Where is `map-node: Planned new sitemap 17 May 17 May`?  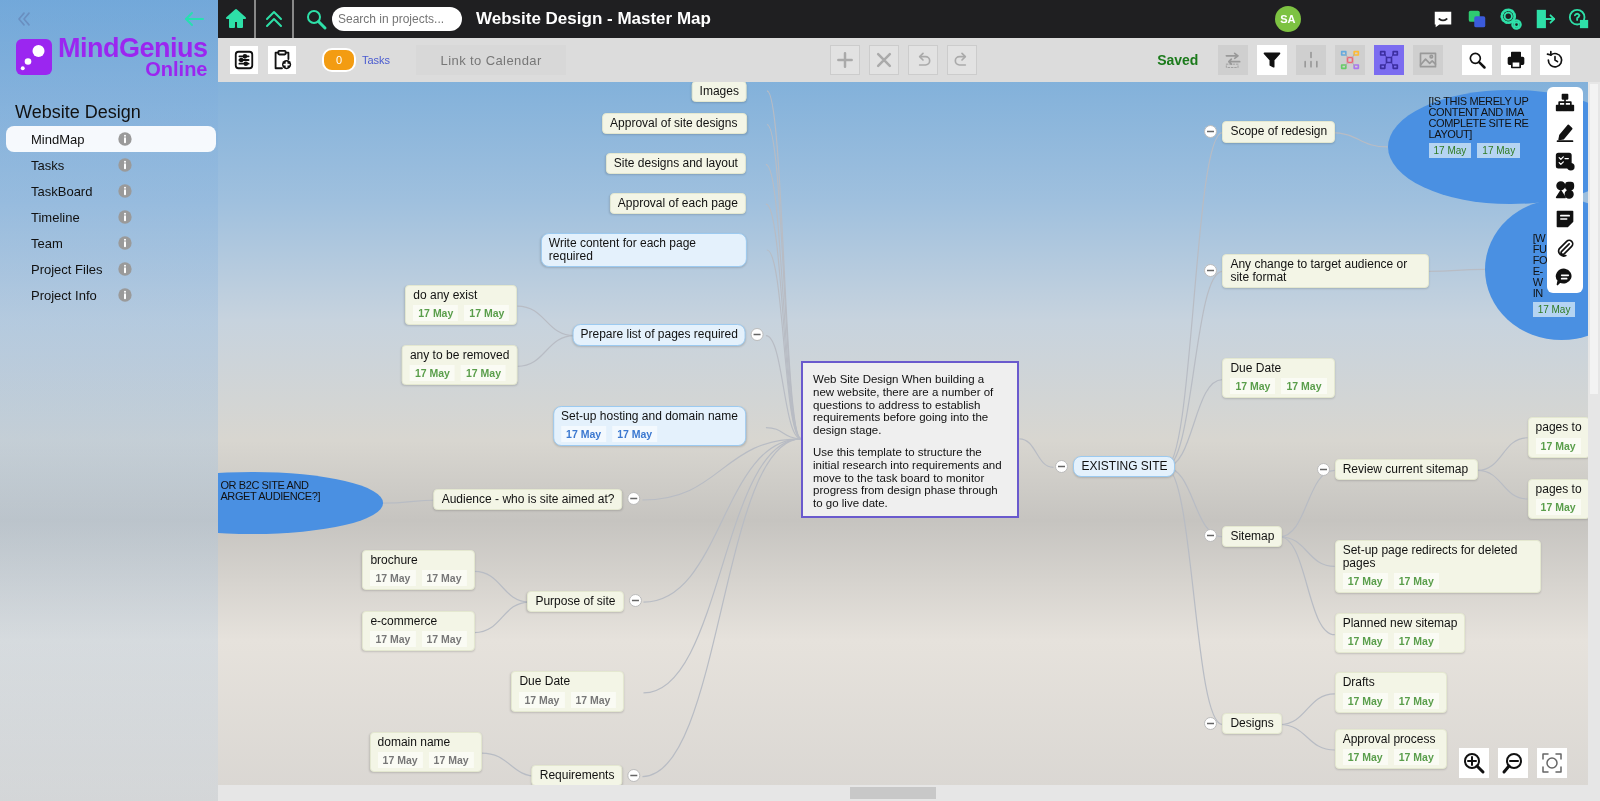
map-node: Planned new sitemap 17 May 17 May is located at coordinates (1400, 633).